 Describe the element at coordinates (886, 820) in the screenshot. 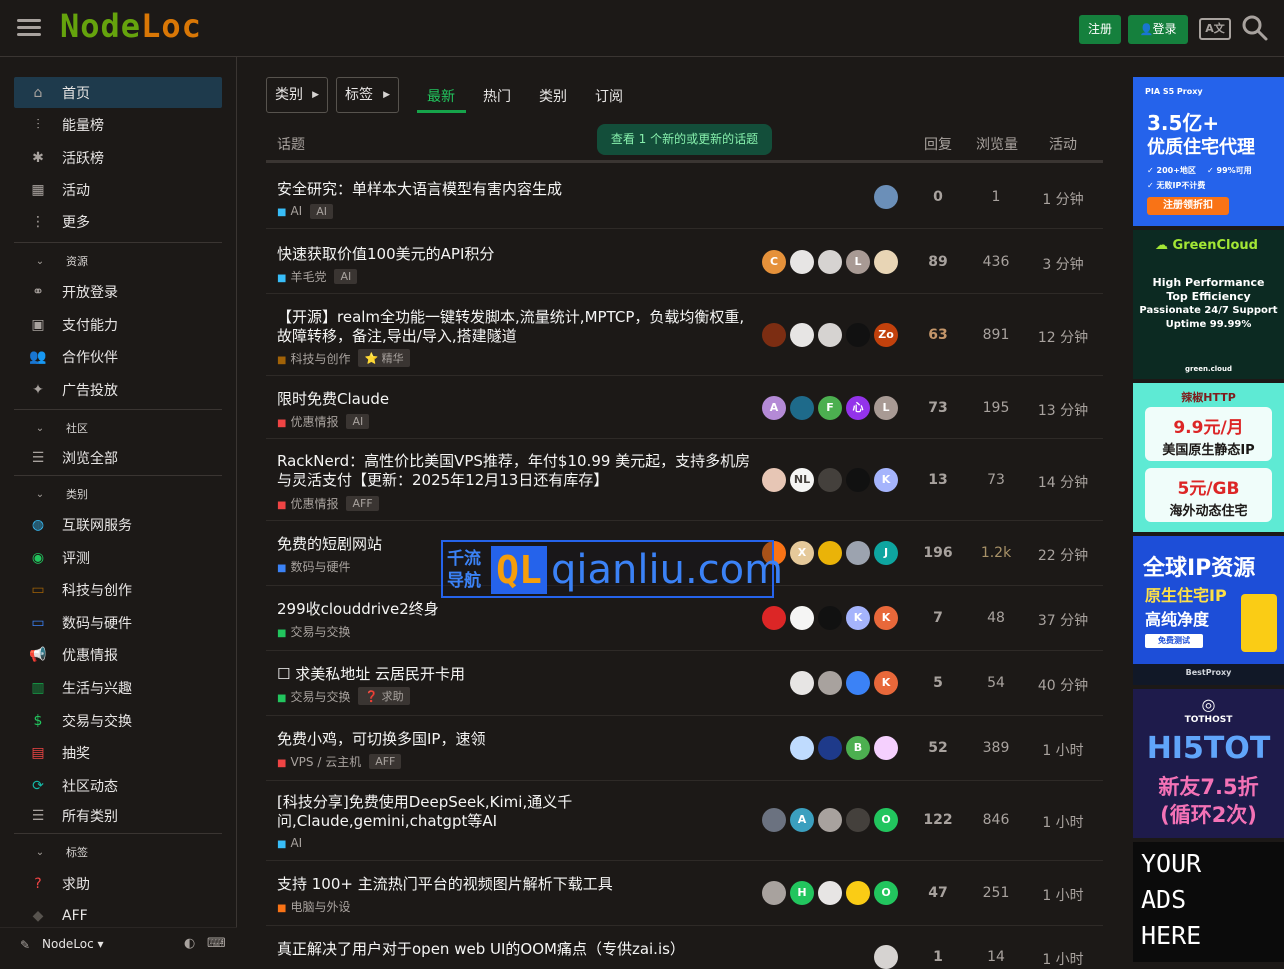

I see `avatar: O` at that location.